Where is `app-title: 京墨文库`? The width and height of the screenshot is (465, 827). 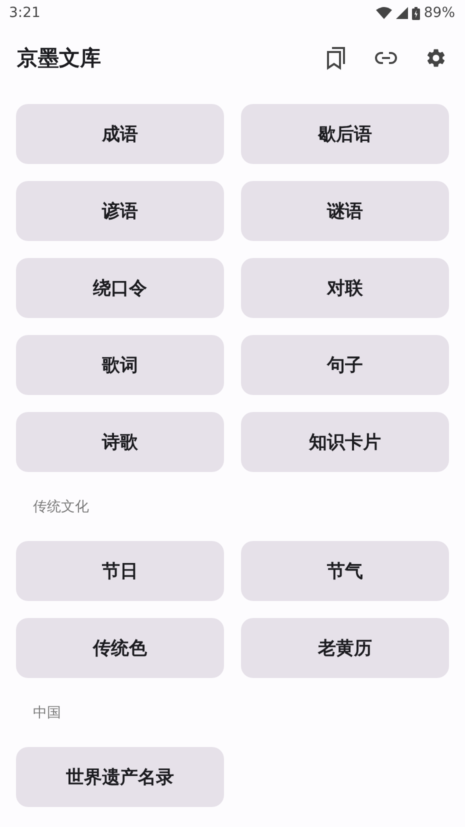
app-title: 京墨文库 is located at coordinates (59, 58).